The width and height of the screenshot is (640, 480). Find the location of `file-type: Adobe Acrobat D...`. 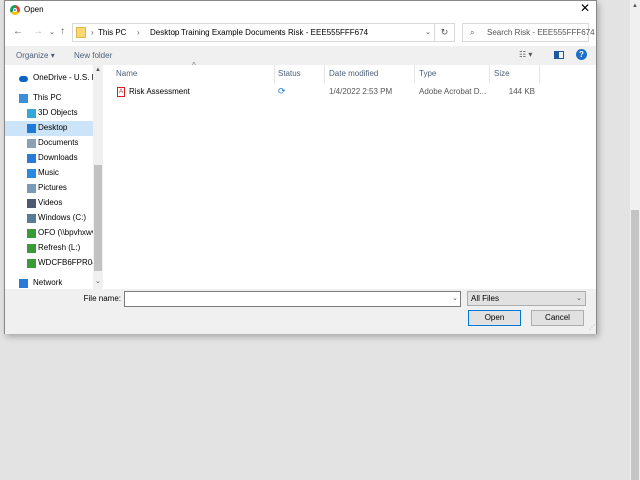

file-type: Adobe Acrobat D... is located at coordinates (453, 91).